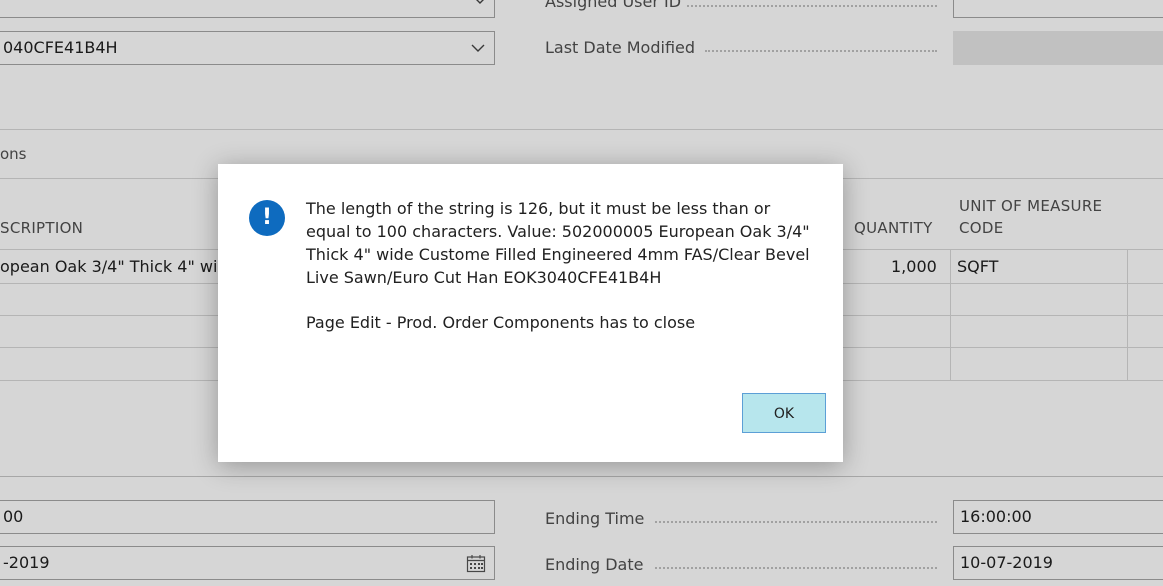 This screenshot has height=586, width=1163. What do you see at coordinates (784, 413) in the screenshot?
I see `ok-button: OK` at bounding box center [784, 413].